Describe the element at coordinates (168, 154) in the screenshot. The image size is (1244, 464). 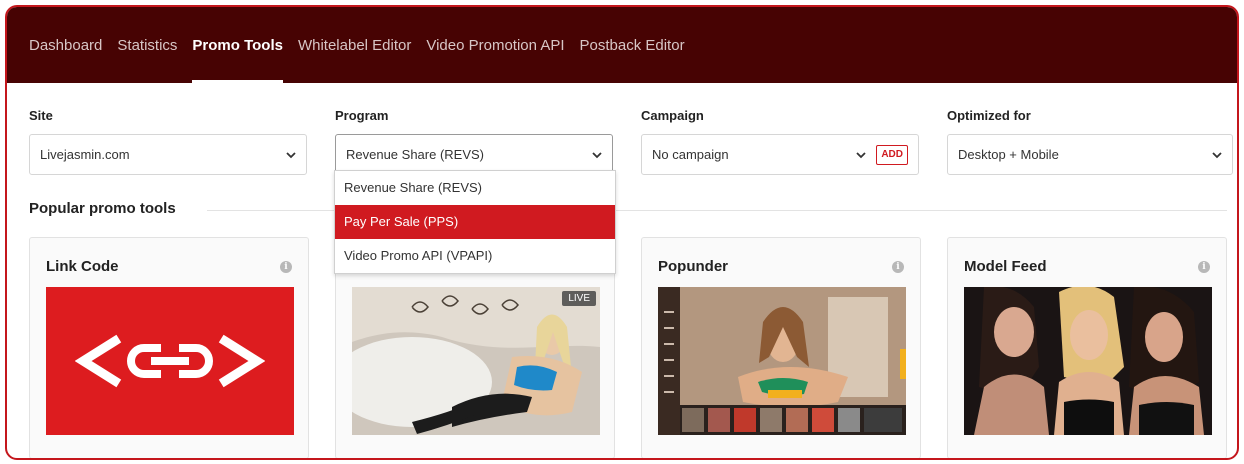
I see `site-select: Livejasmin.com` at that location.